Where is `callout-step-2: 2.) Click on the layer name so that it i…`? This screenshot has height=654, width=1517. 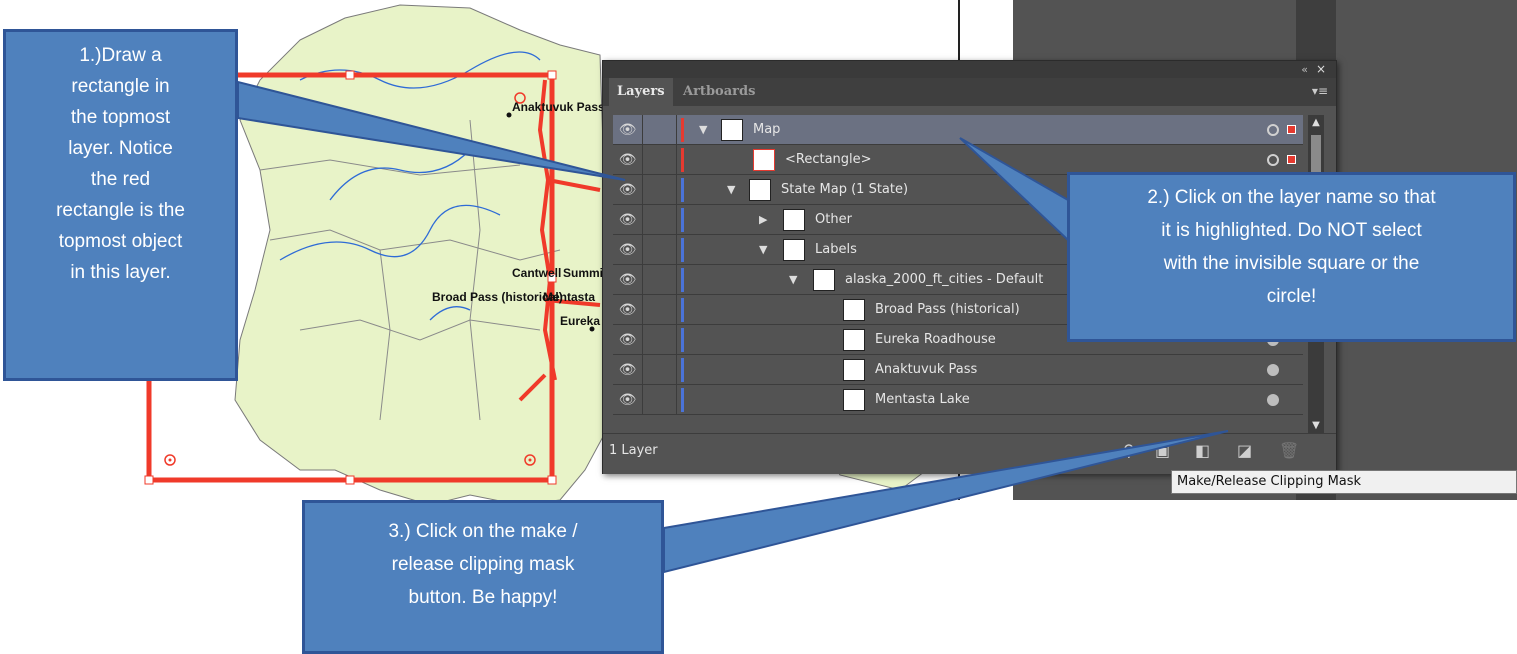
callout-step-2: 2.) Click on the layer name so that it i… is located at coordinates (1291, 257).